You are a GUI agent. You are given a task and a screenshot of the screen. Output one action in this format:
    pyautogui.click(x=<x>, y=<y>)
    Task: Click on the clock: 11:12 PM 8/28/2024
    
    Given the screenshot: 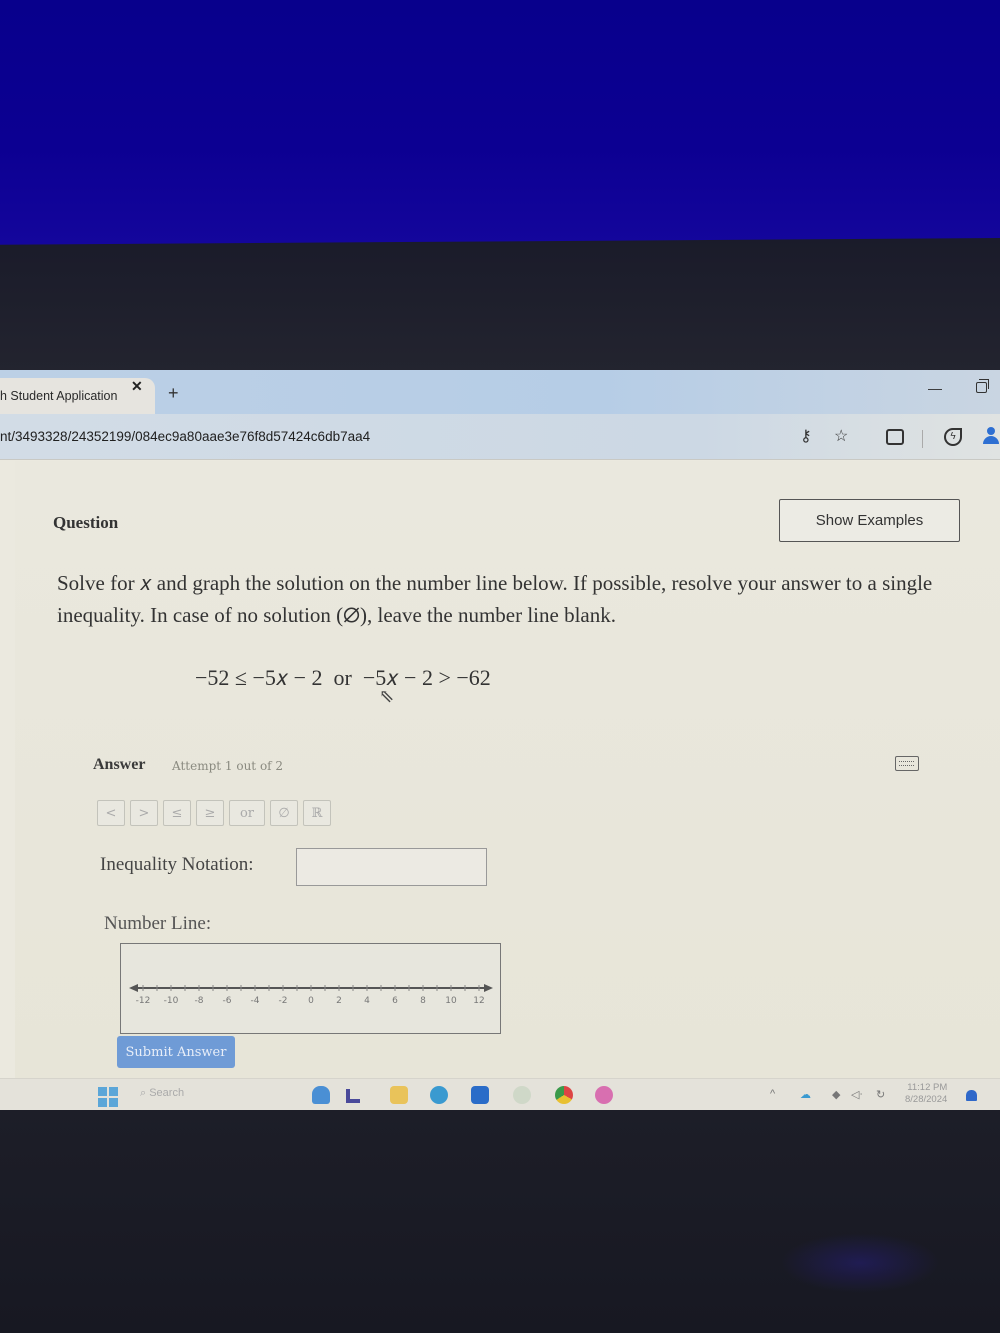 What is the action you would take?
    pyautogui.click(x=926, y=1094)
    